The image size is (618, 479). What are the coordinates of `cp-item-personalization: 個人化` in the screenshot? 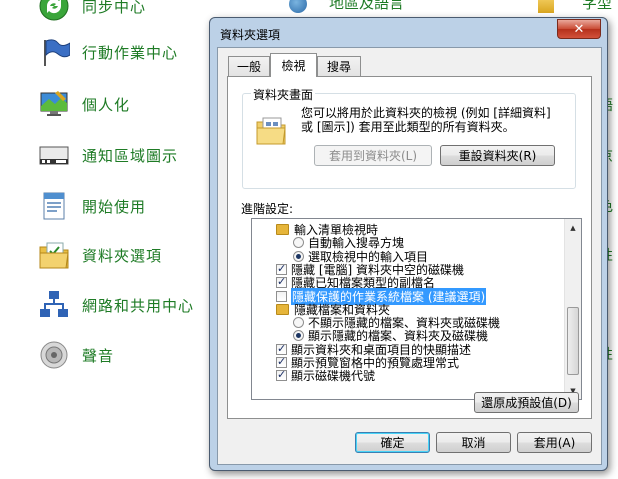 It's located at (65, 104).